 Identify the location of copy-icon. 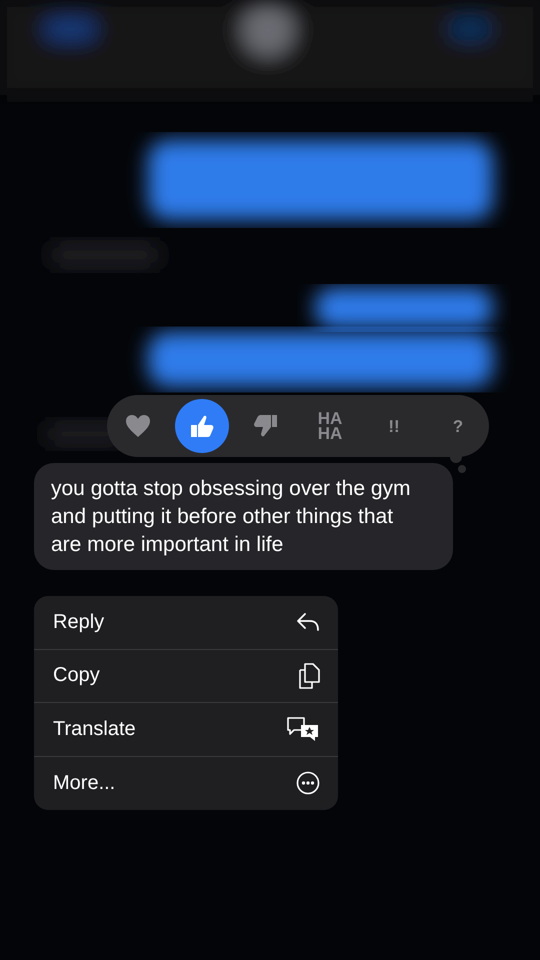
(309, 675).